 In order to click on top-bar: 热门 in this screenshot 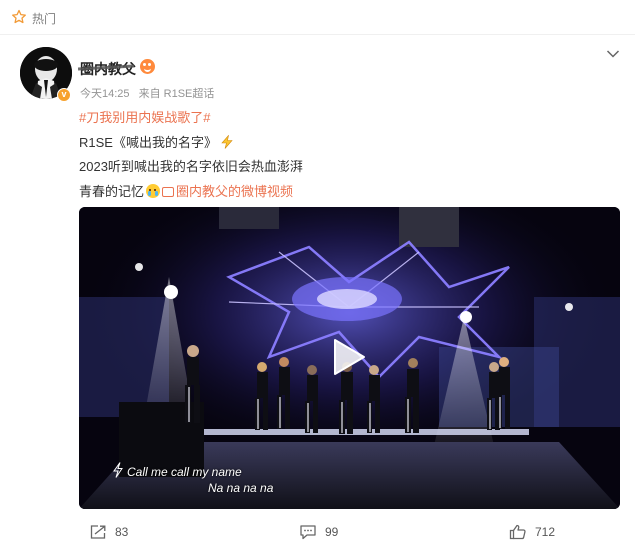, I will do `click(317, 17)`.